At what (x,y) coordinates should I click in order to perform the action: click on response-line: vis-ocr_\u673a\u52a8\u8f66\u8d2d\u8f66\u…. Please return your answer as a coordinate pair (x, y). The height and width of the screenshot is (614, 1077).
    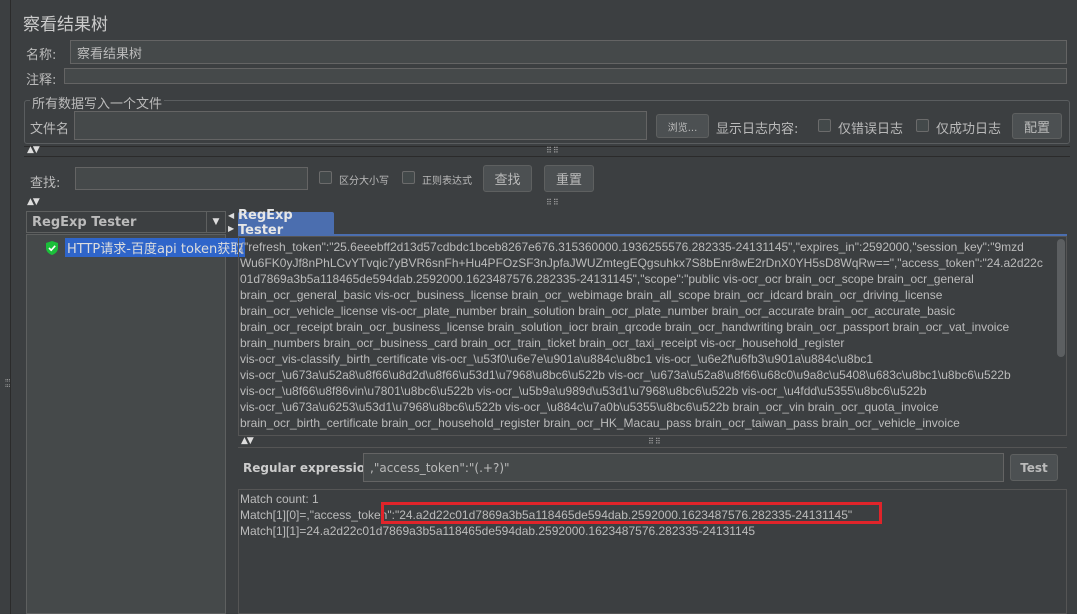
    Looking at the image, I should click on (625, 375).